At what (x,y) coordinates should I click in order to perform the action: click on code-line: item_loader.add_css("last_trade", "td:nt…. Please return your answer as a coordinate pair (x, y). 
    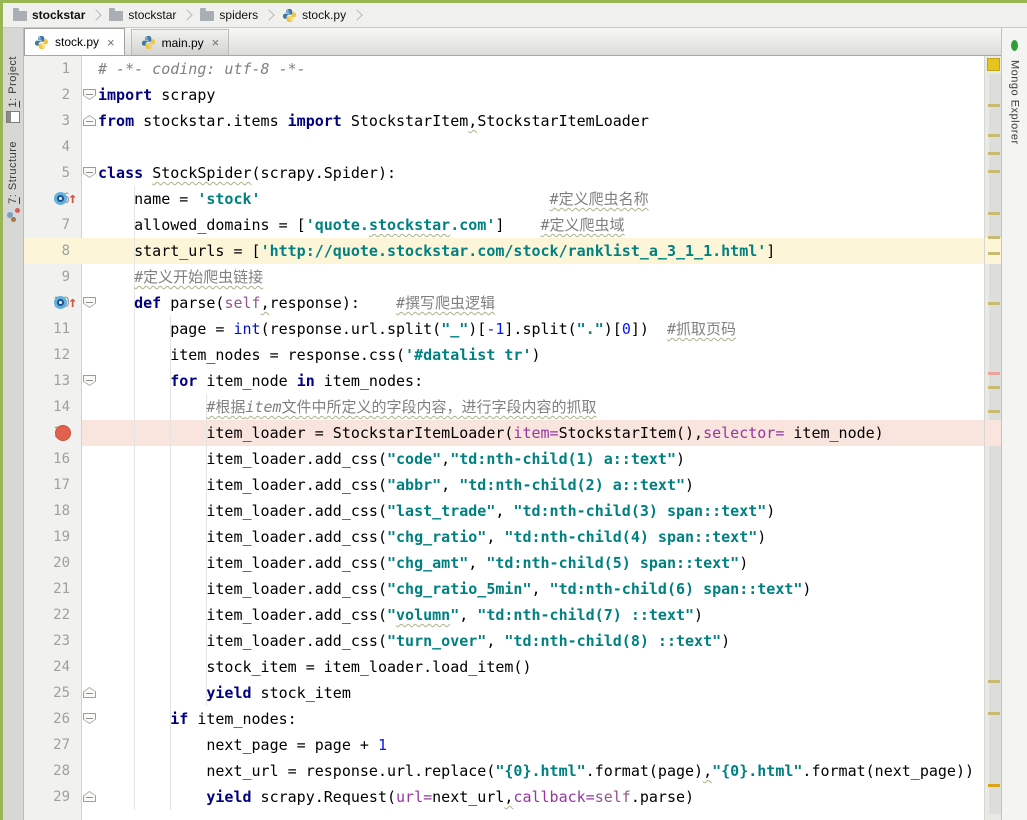
    Looking at the image, I should click on (436, 511).